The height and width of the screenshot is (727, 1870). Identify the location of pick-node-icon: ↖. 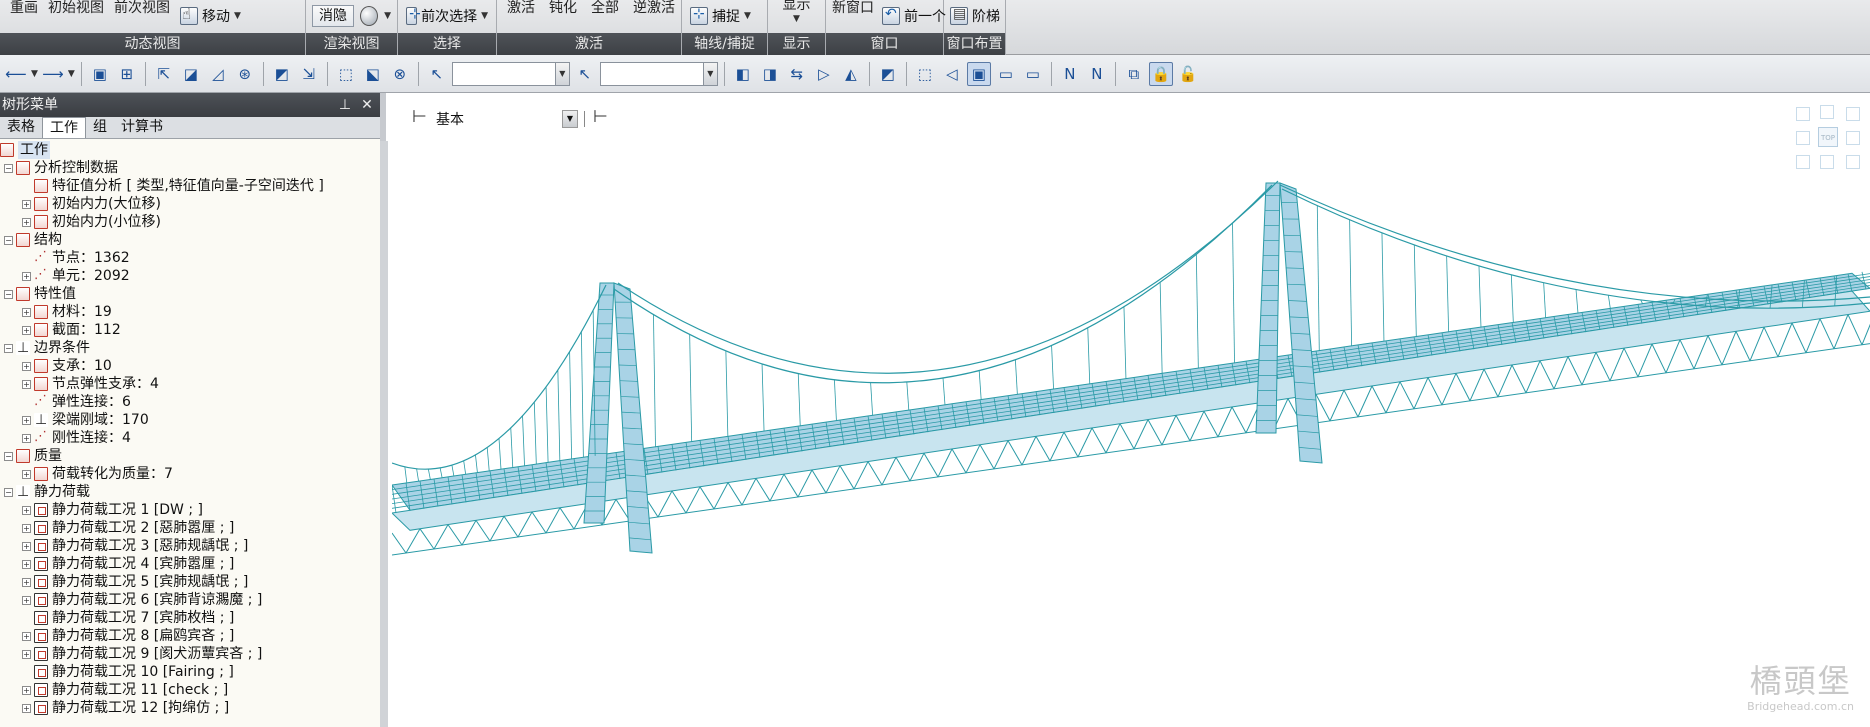
(437, 74).